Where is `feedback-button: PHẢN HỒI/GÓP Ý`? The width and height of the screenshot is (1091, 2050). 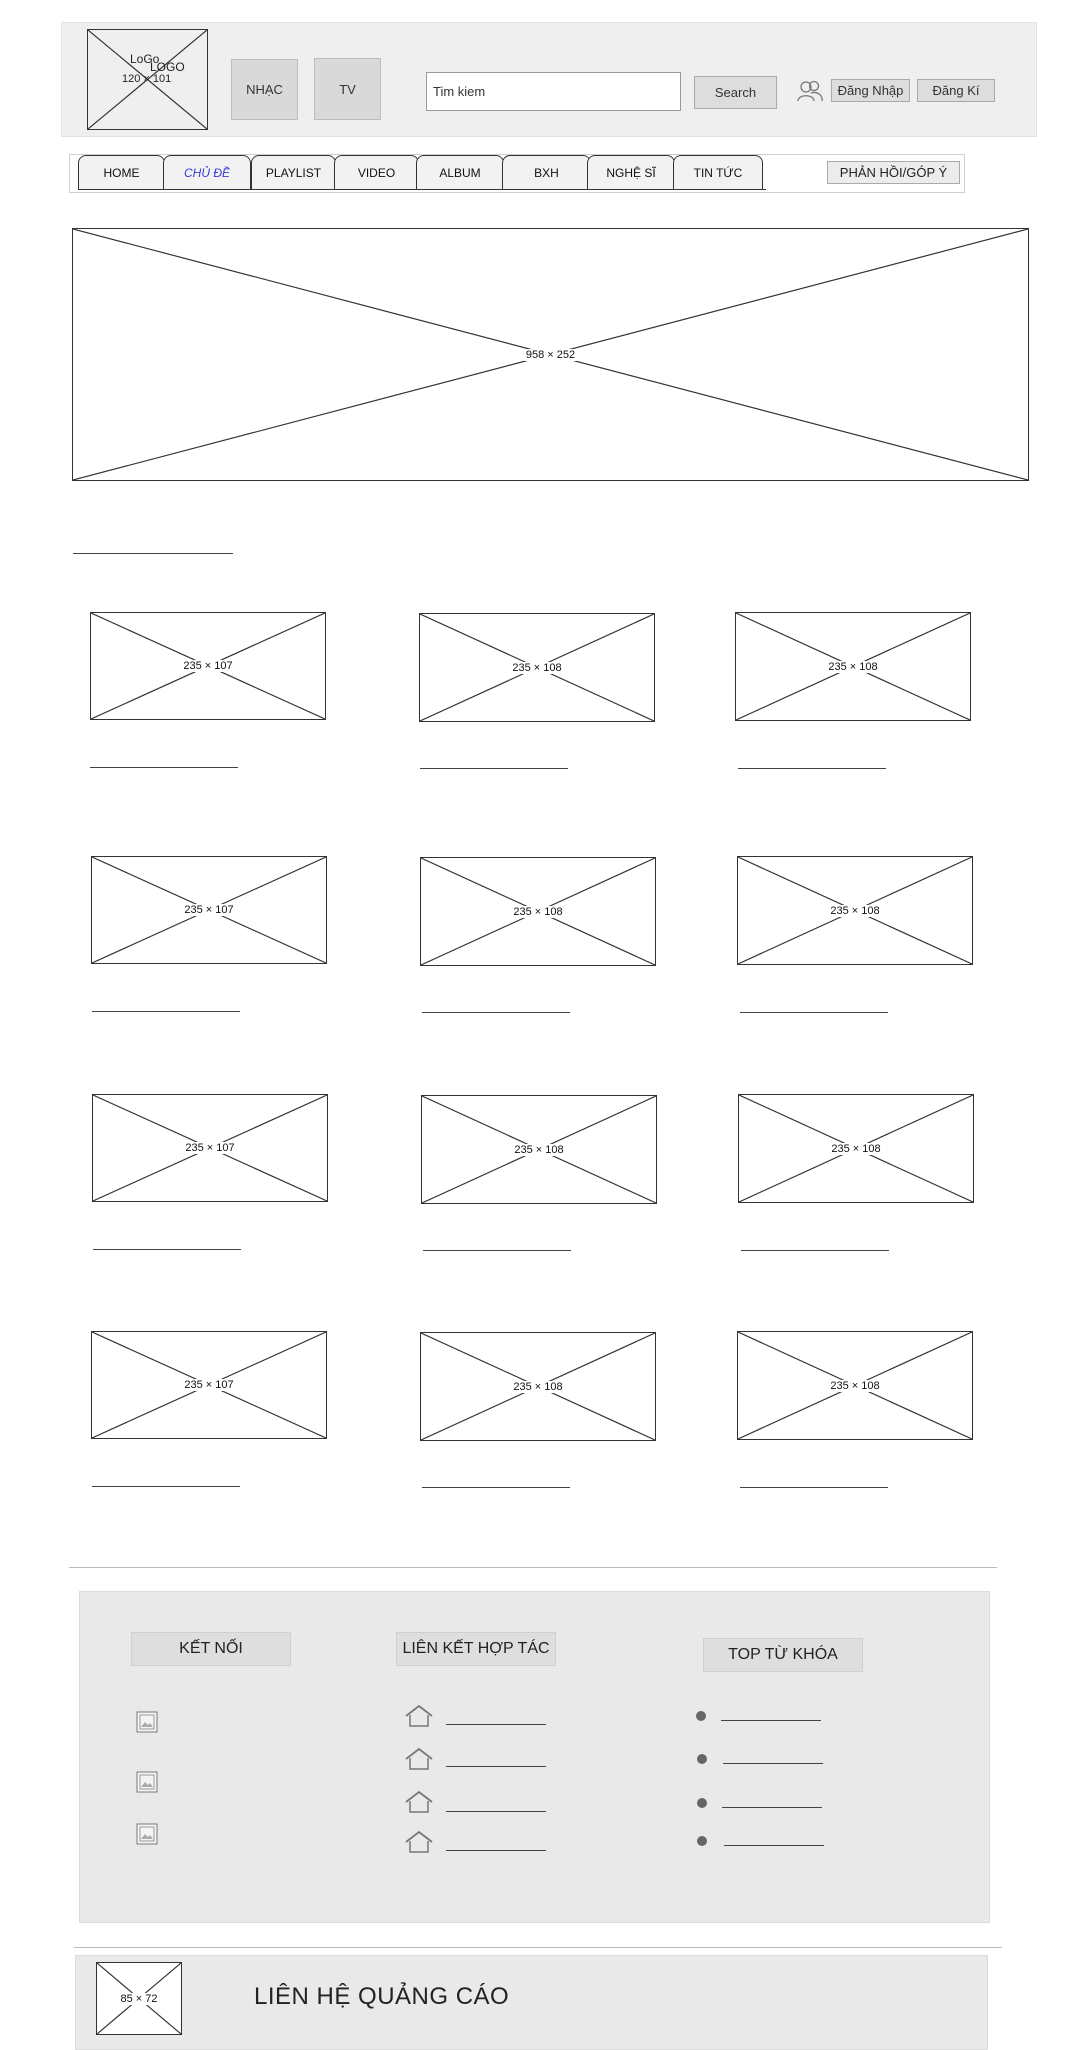
feedback-button: PHẢN HỒI/GÓP Ý is located at coordinates (893, 172).